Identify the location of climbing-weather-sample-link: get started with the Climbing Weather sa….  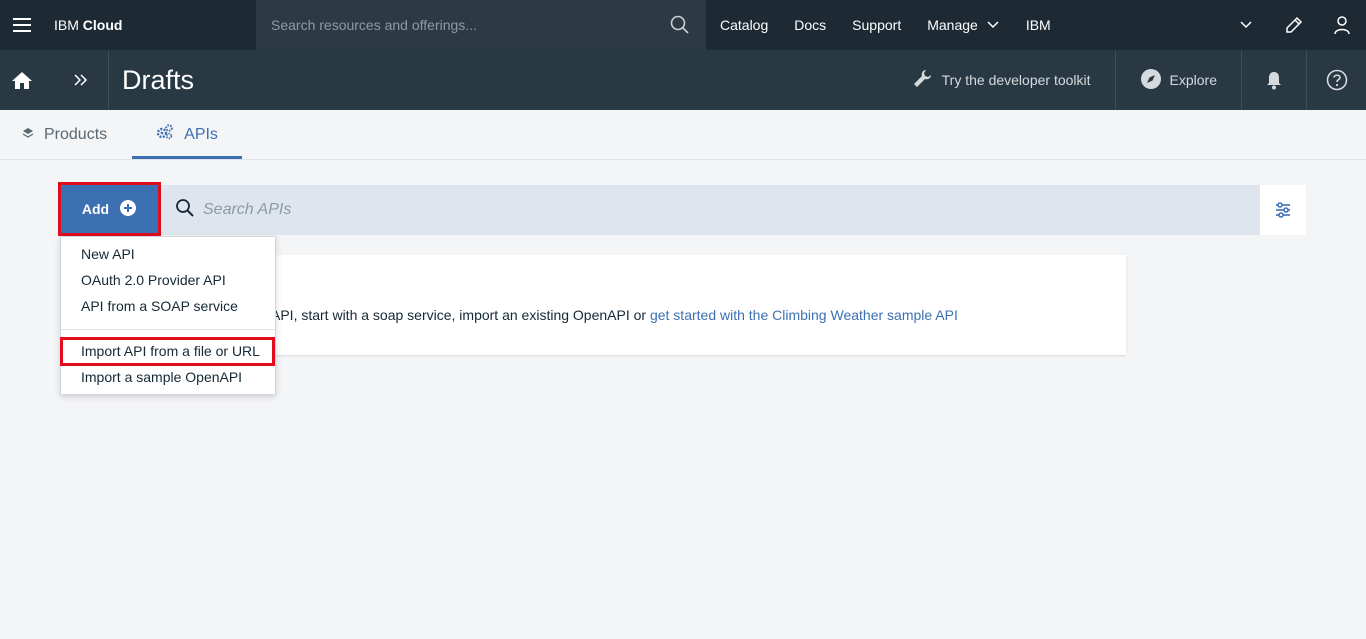
(804, 315).